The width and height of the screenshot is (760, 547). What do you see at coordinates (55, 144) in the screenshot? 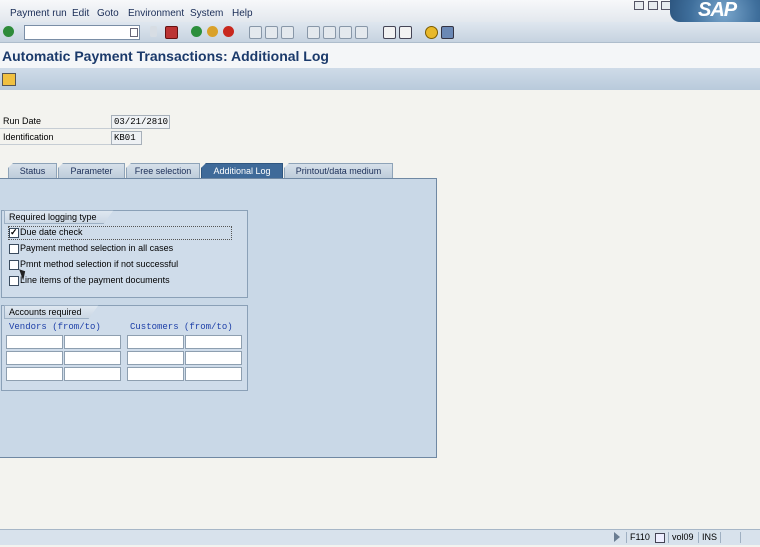
I see `identification-underline` at bounding box center [55, 144].